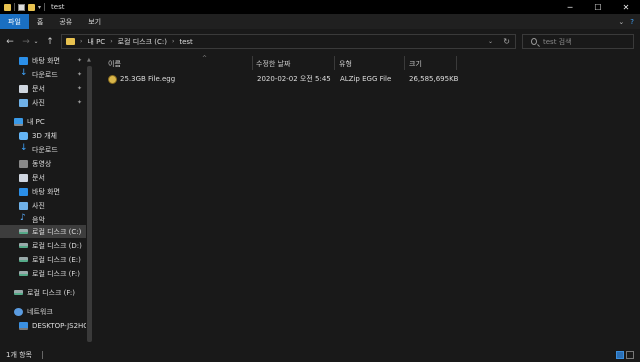 The height and width of the screenshot is (362, 640). I want to click on pc-icon, so click(18, 121).